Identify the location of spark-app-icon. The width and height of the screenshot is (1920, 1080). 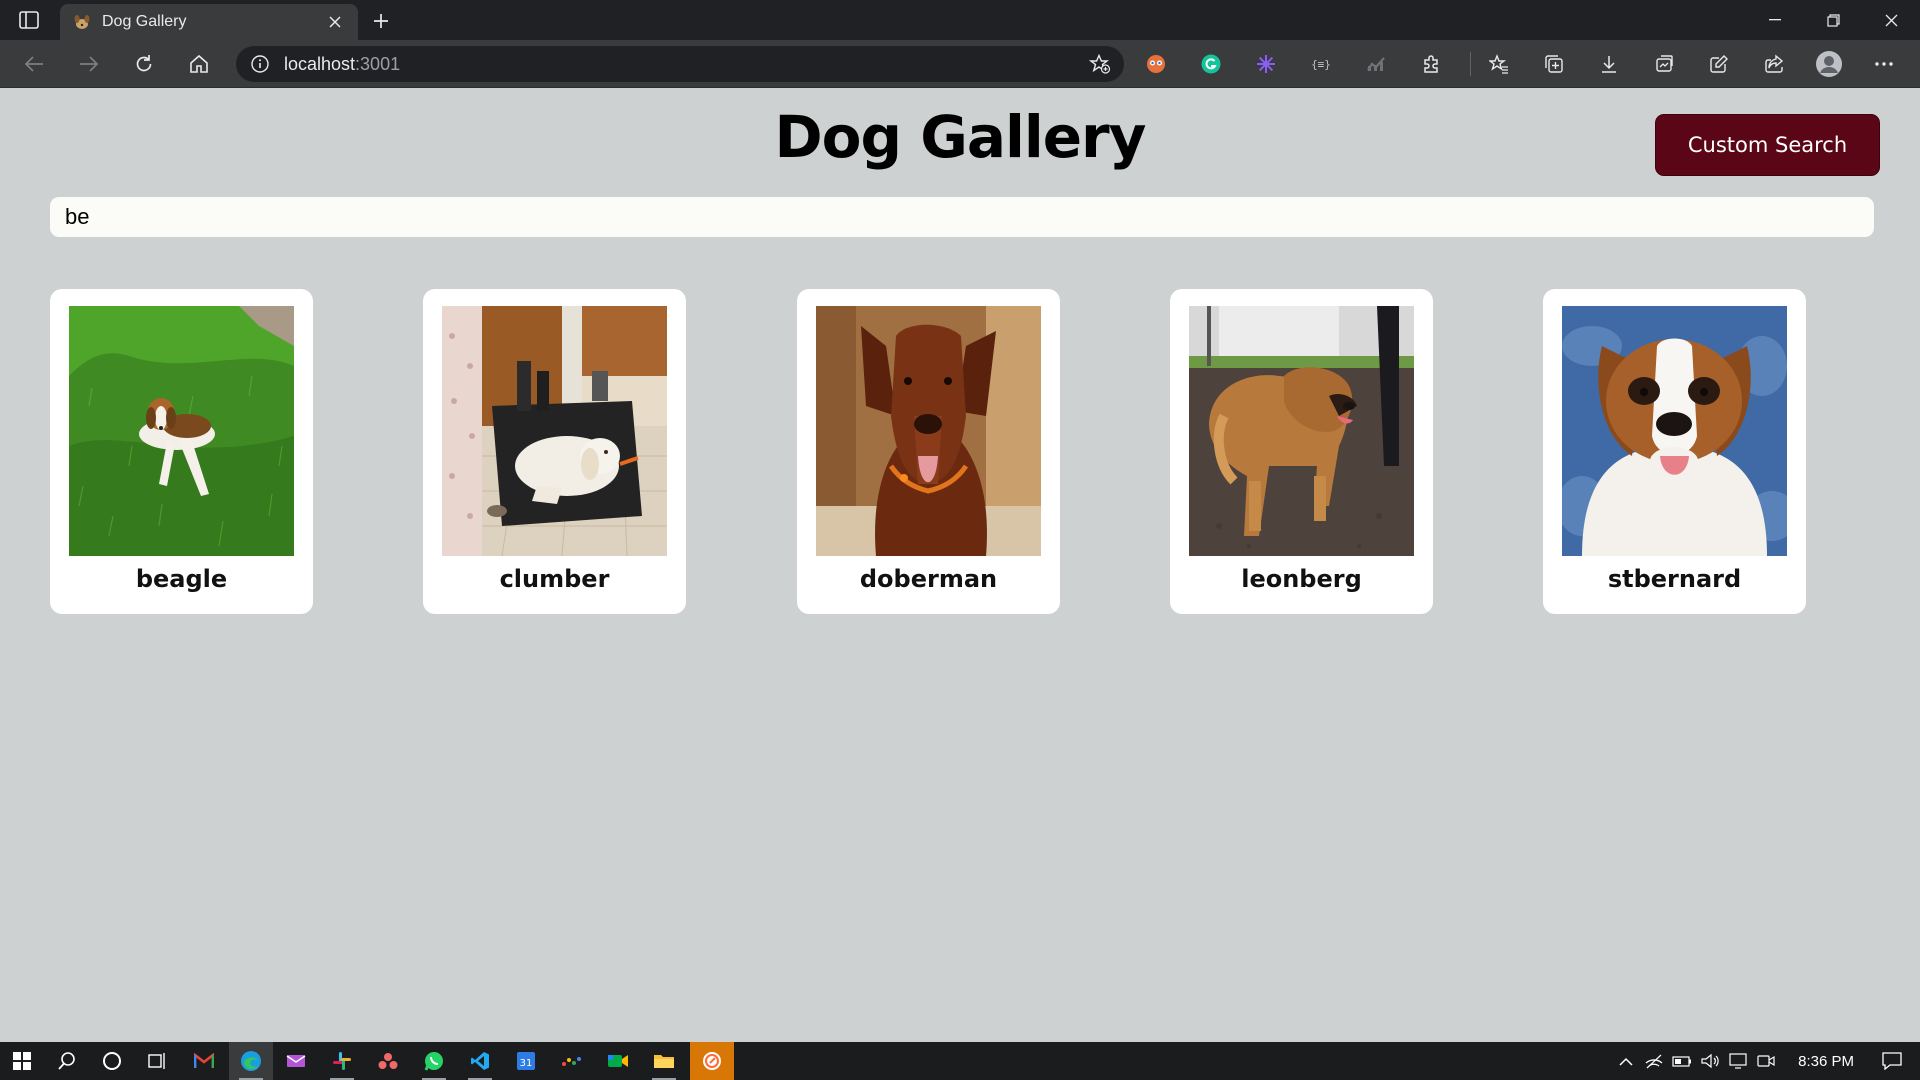
(572, 1061).